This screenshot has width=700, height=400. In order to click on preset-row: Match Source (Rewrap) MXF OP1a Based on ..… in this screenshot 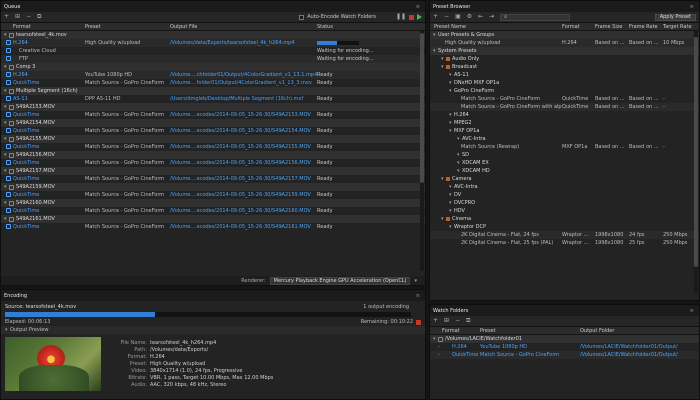, I will do `click(564, 147)`.